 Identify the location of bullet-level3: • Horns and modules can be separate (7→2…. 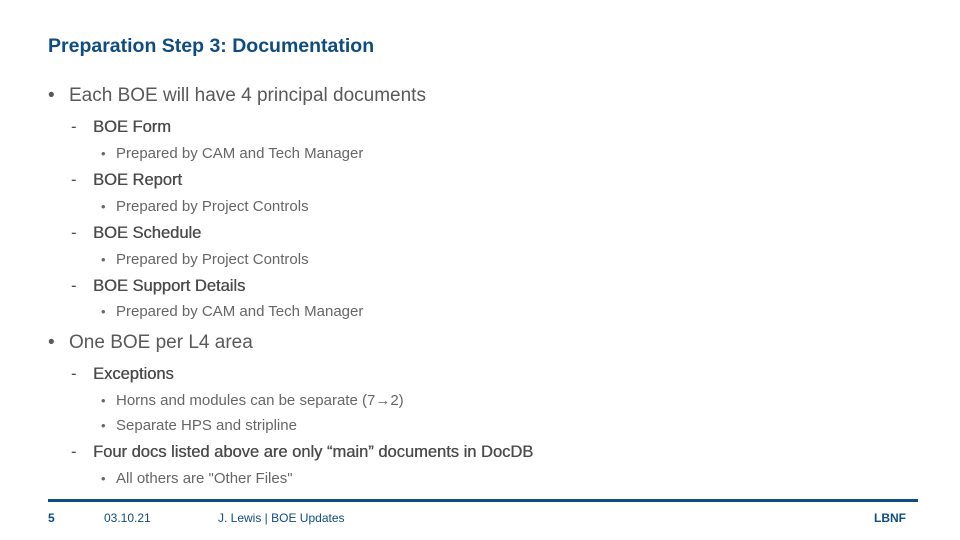
(252, 400).